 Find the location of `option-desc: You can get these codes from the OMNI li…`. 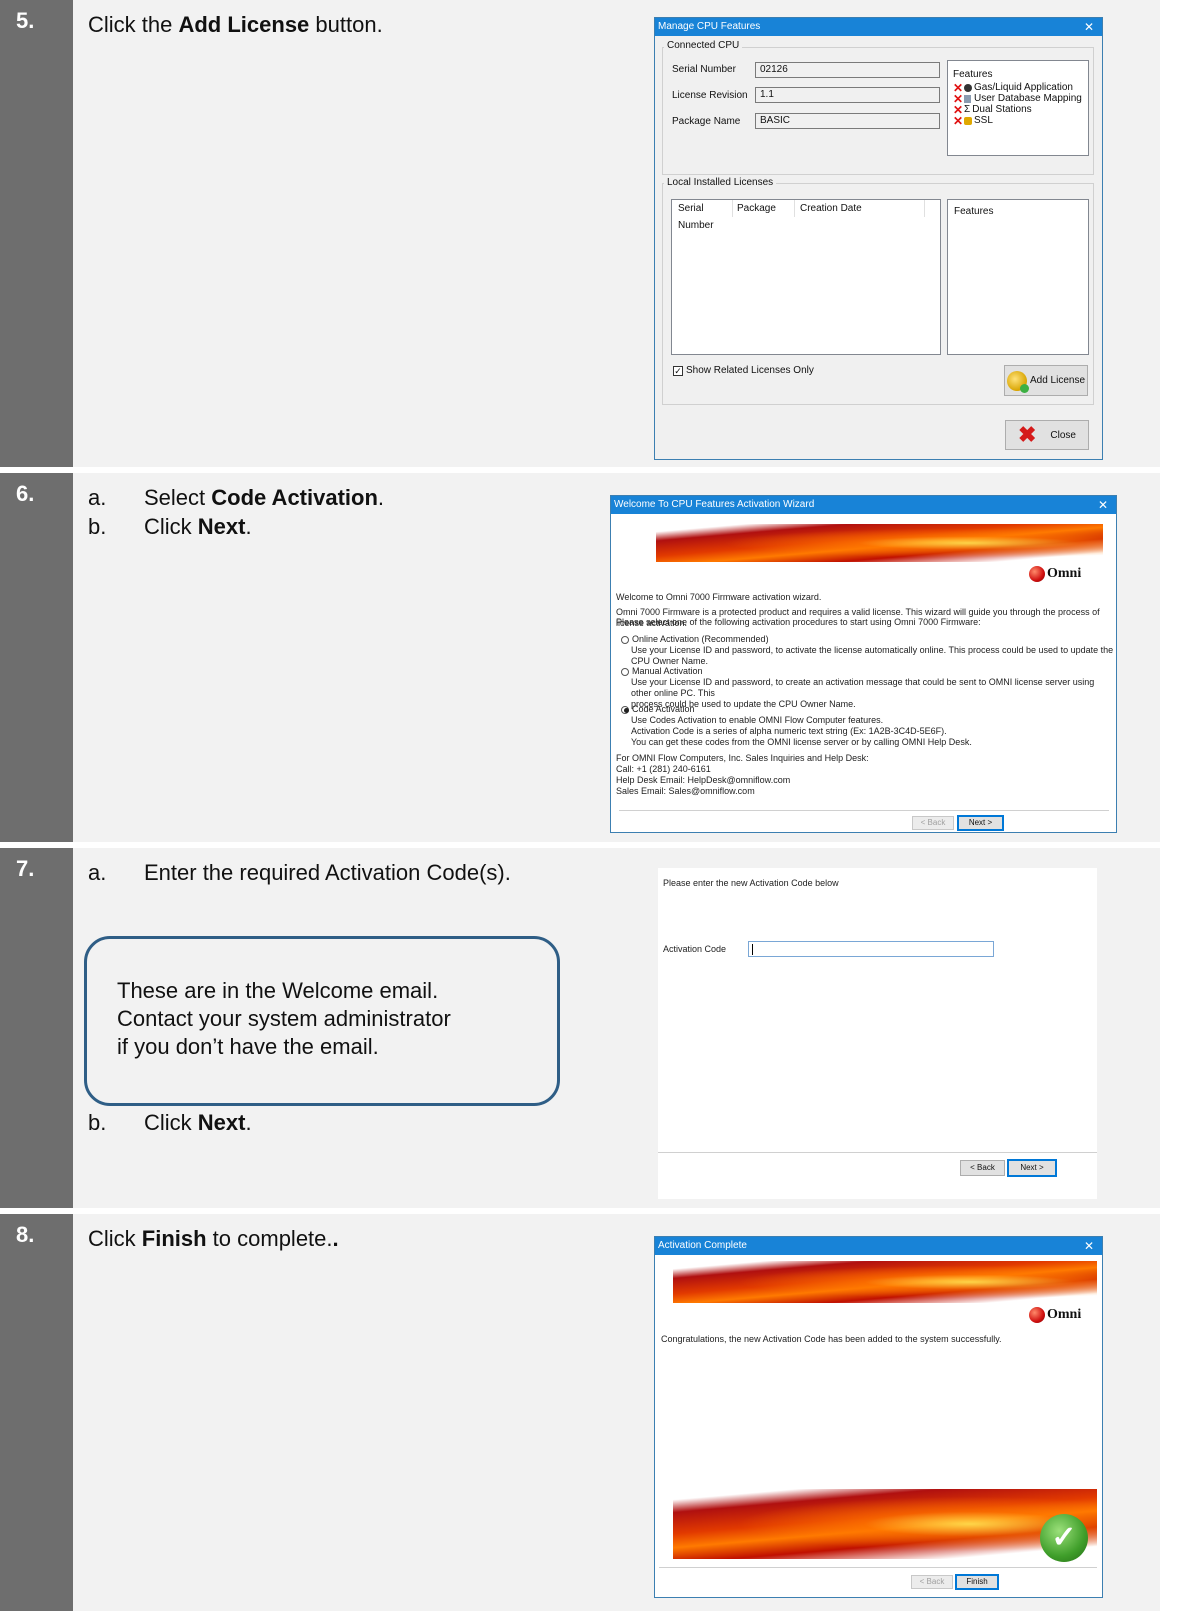

option-desc: You can get these codes from the OMNI li… is located at coordinates (801, 742).